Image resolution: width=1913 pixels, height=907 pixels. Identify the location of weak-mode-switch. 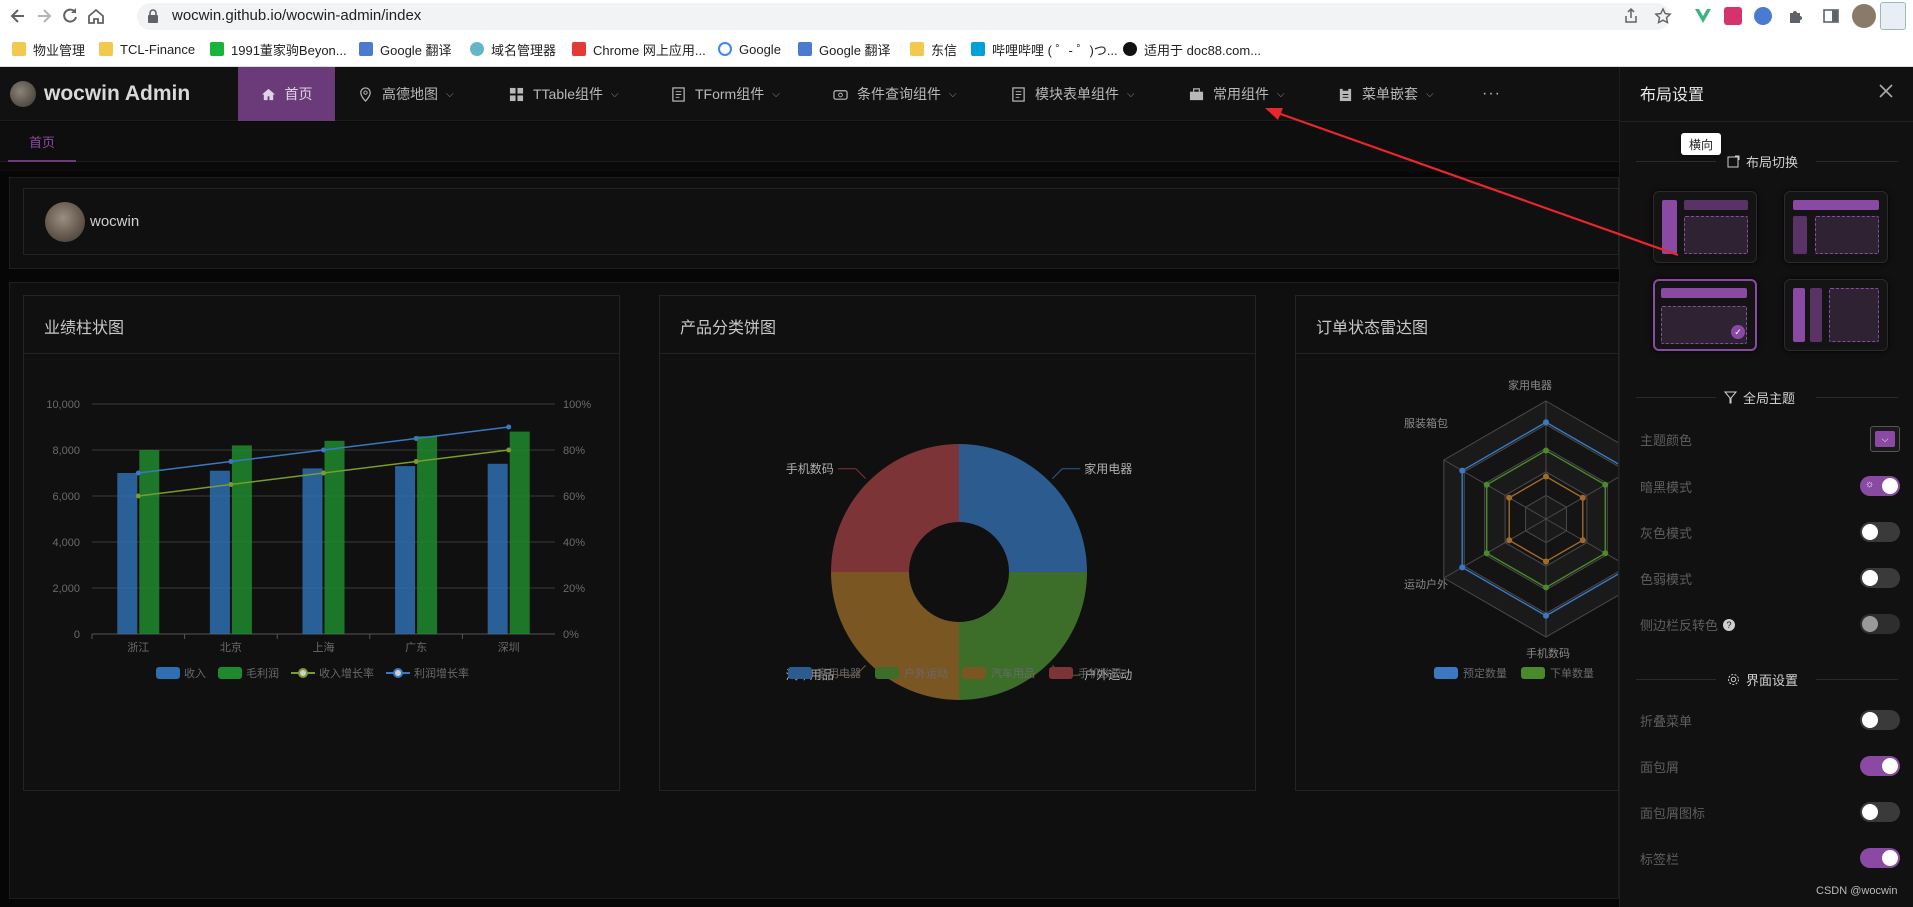
(1880, 578).